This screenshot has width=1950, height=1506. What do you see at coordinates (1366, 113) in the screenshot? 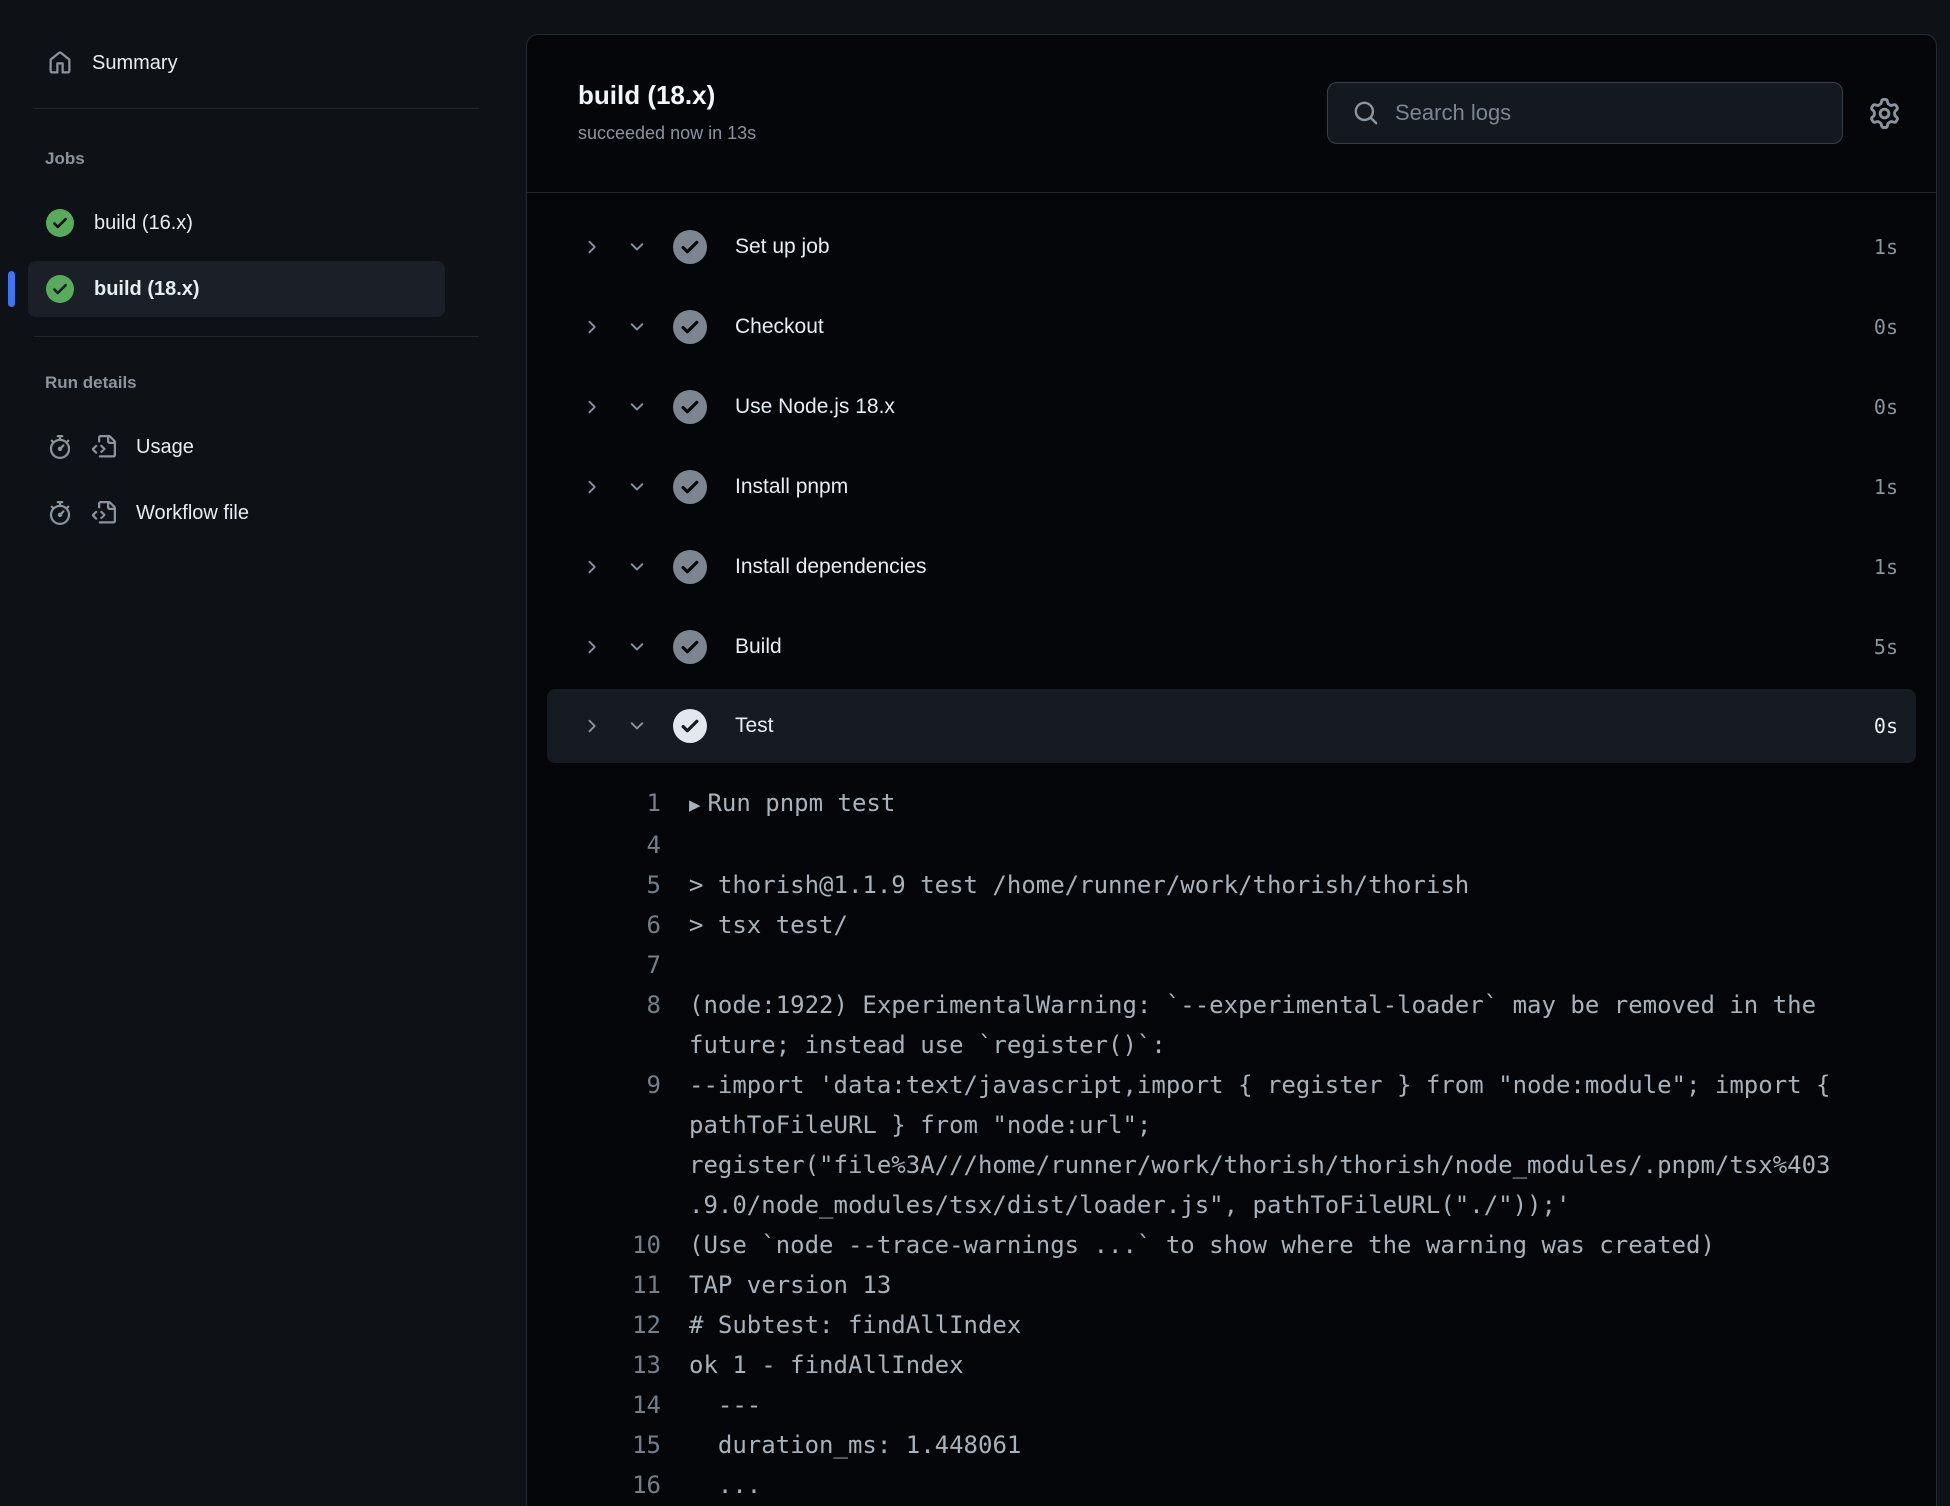
I see `search-icon` at bounding box center [1366, 113].